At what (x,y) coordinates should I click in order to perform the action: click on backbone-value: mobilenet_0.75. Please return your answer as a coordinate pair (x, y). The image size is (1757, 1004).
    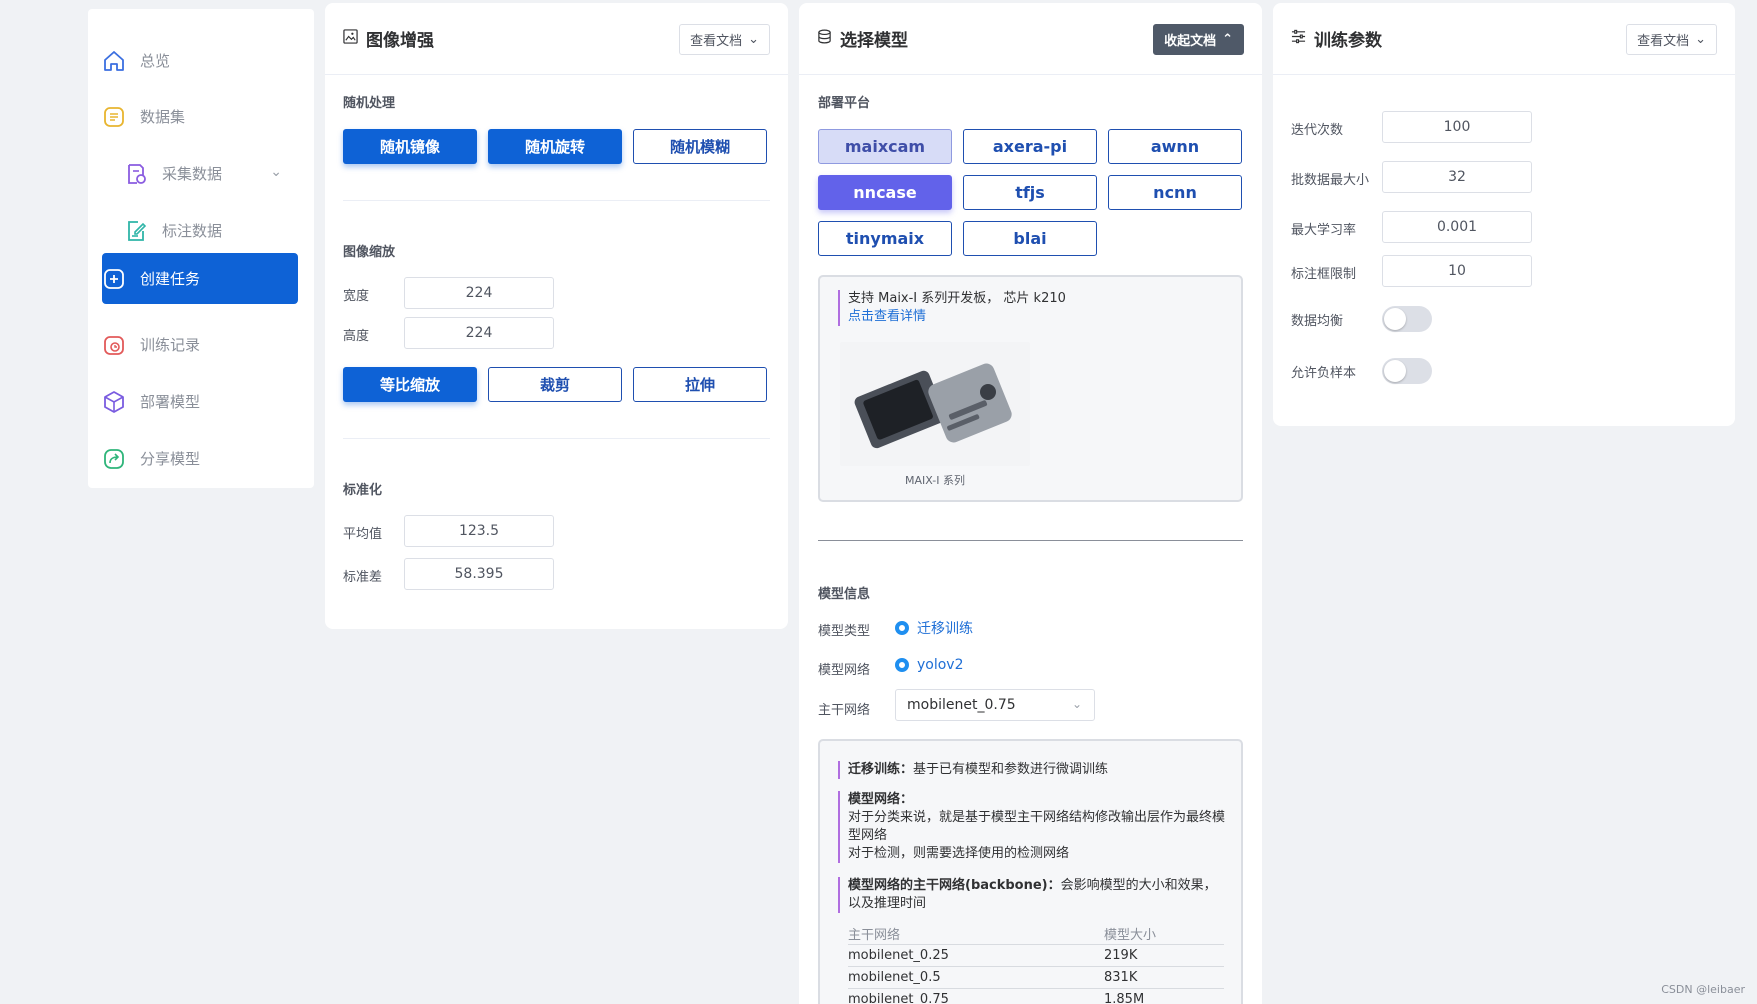
    Looking at the image, I should click on (961, 705).